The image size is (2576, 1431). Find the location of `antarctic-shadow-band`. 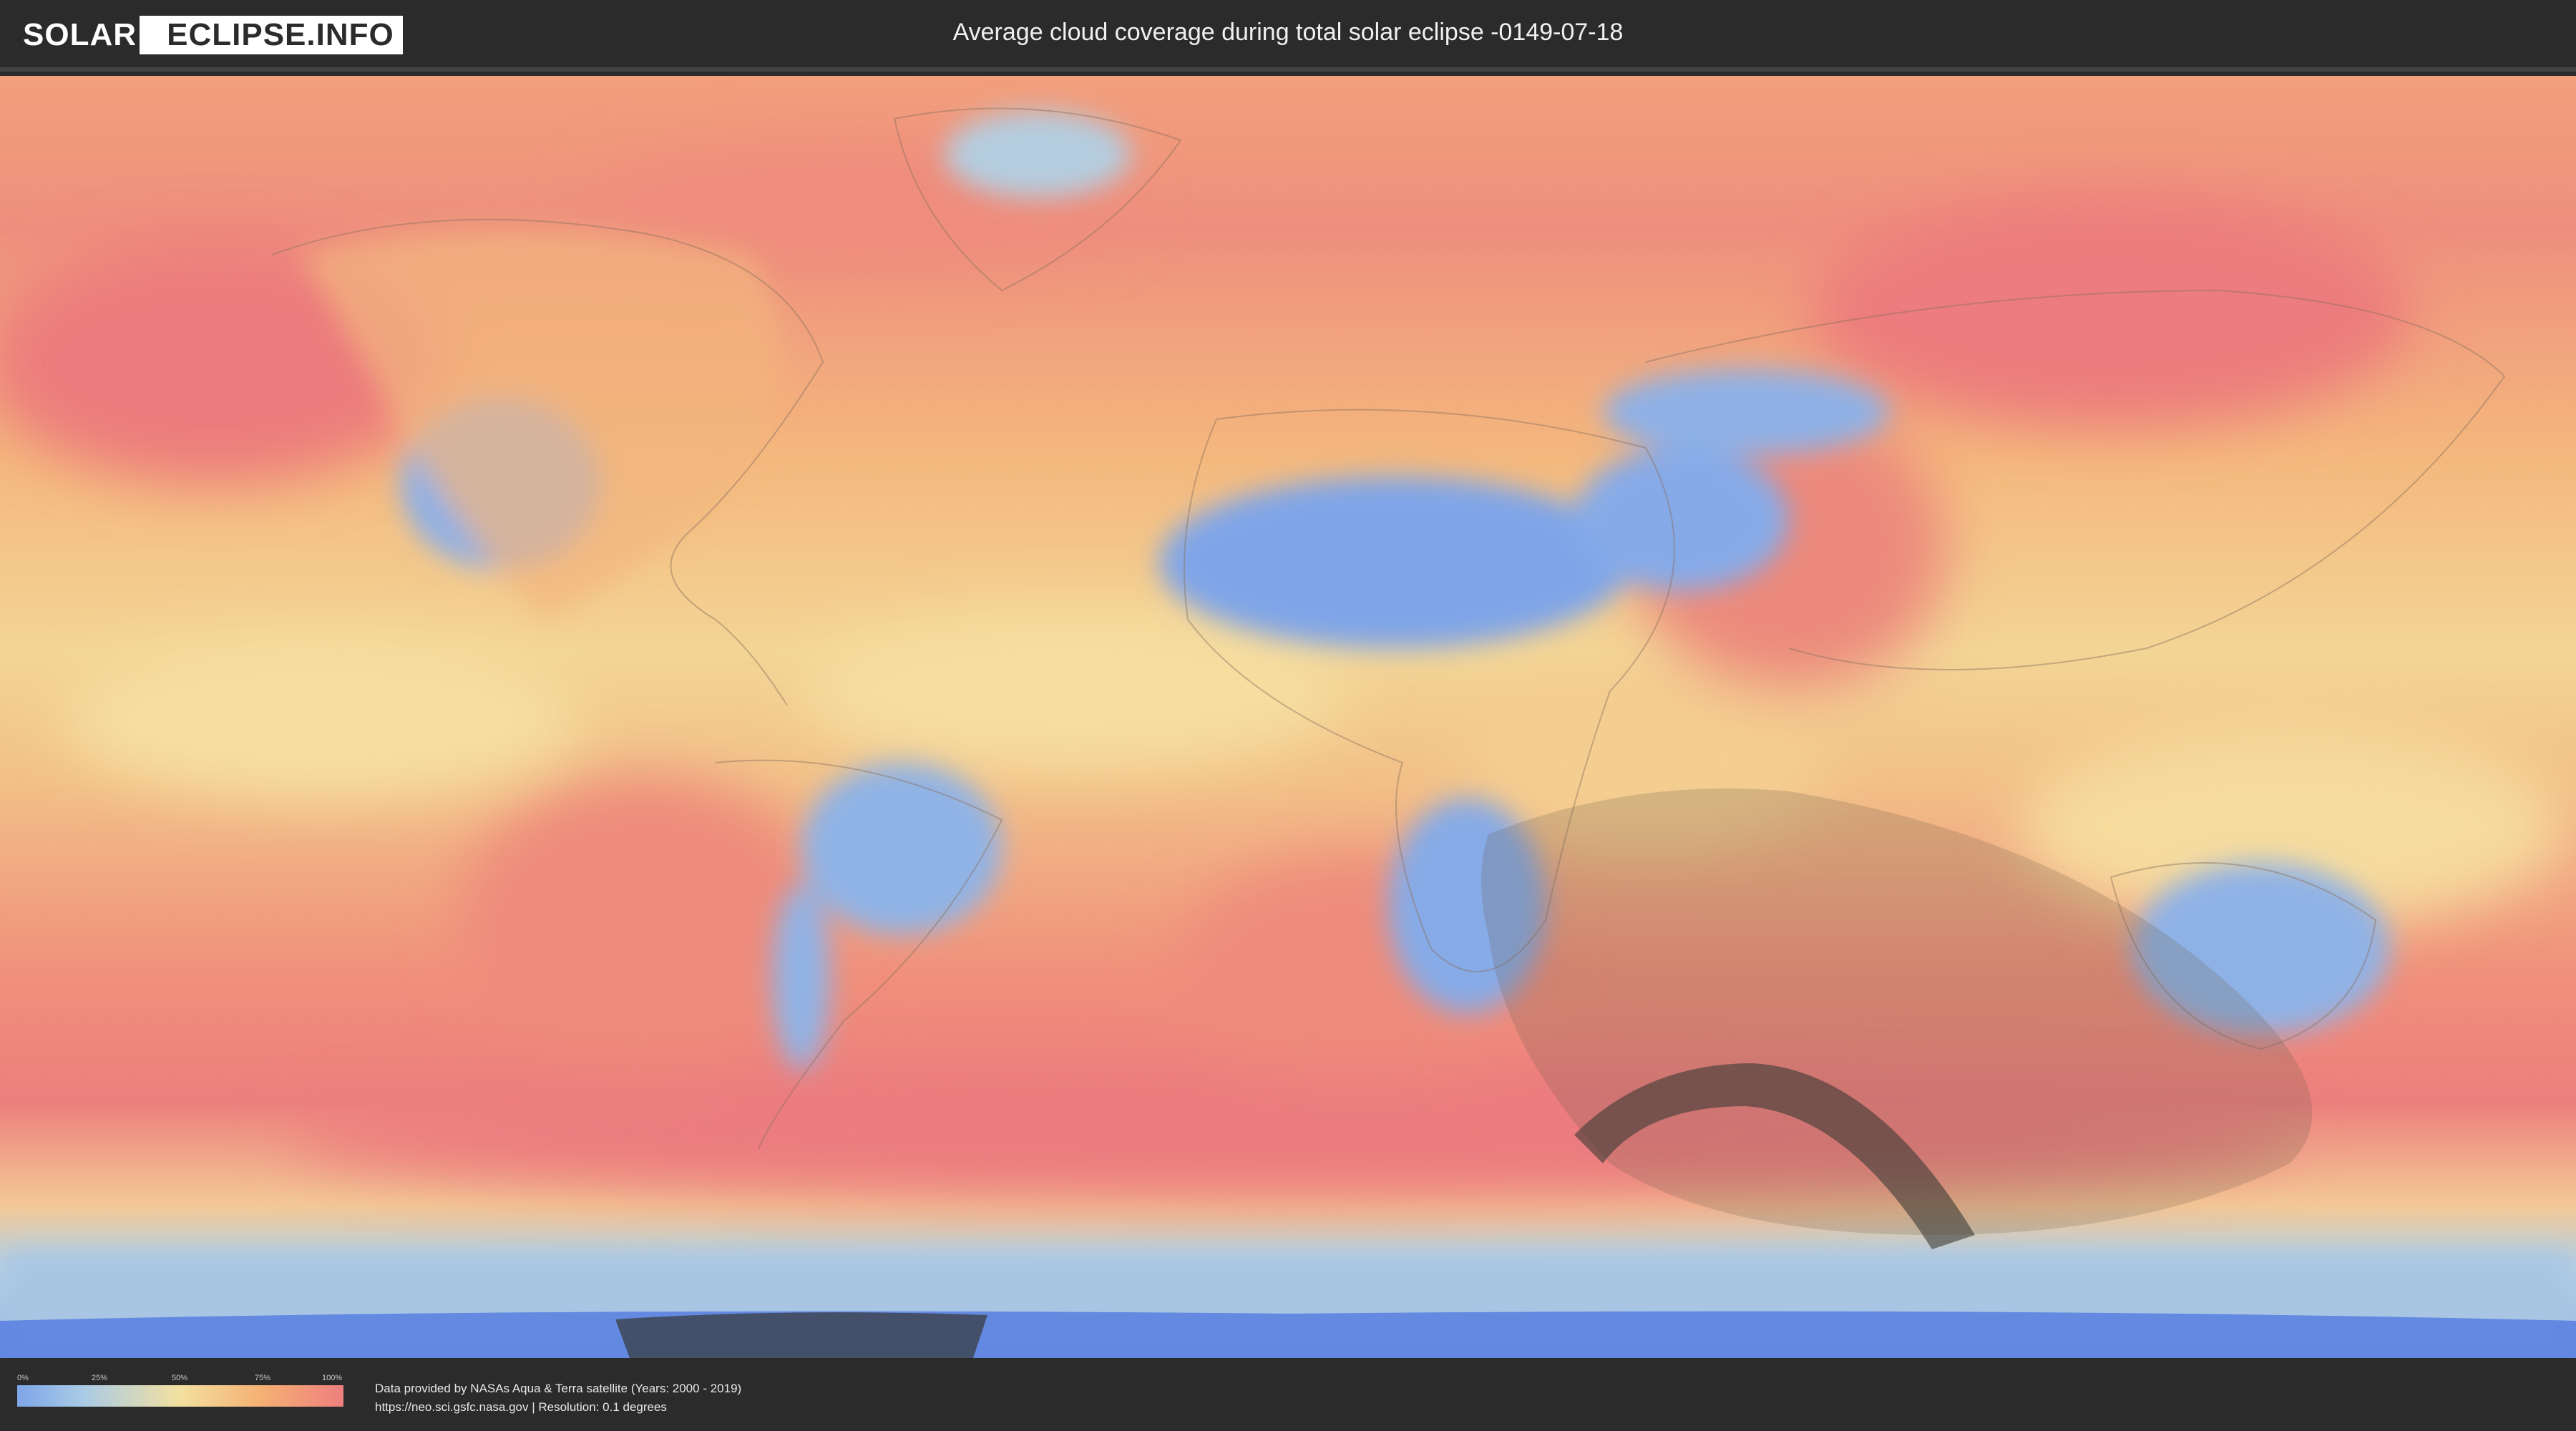

antarctic-shadow-band is located at coordinates (801, 1335).